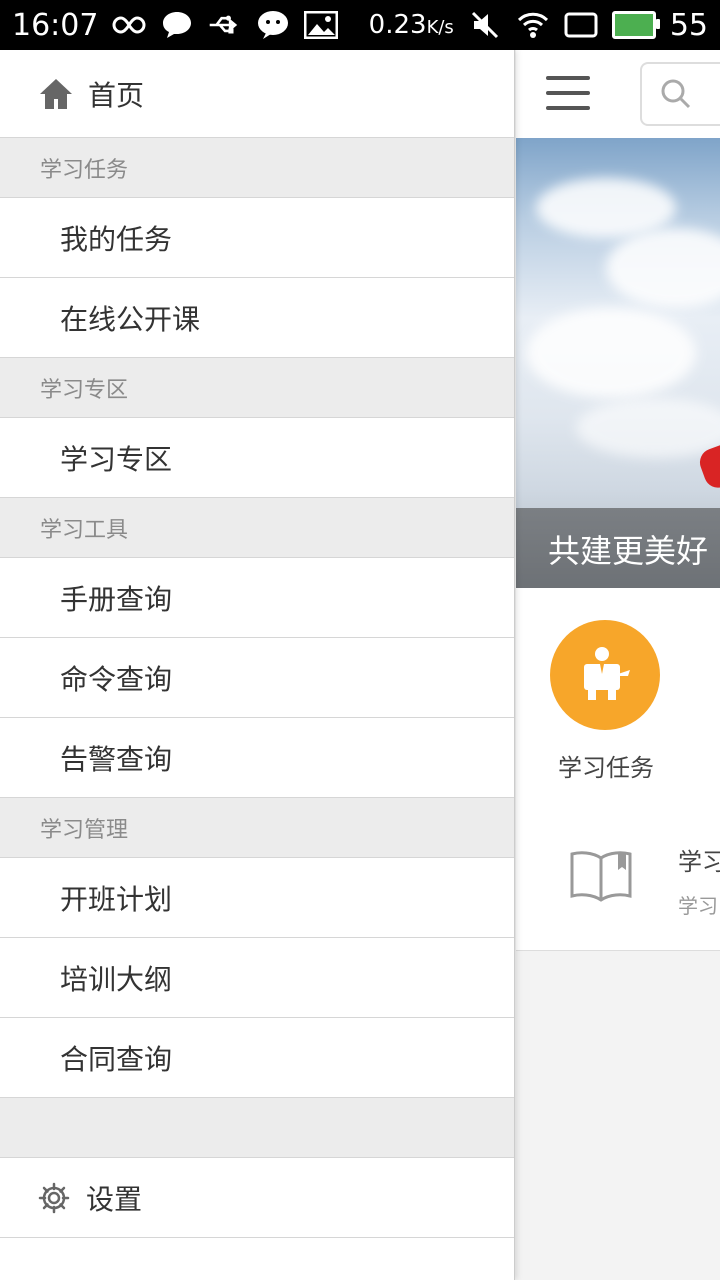  What do you see at coordinates (225, 25) in the screenshot?
I see `usb-icon` at bounding box center [225, 25].